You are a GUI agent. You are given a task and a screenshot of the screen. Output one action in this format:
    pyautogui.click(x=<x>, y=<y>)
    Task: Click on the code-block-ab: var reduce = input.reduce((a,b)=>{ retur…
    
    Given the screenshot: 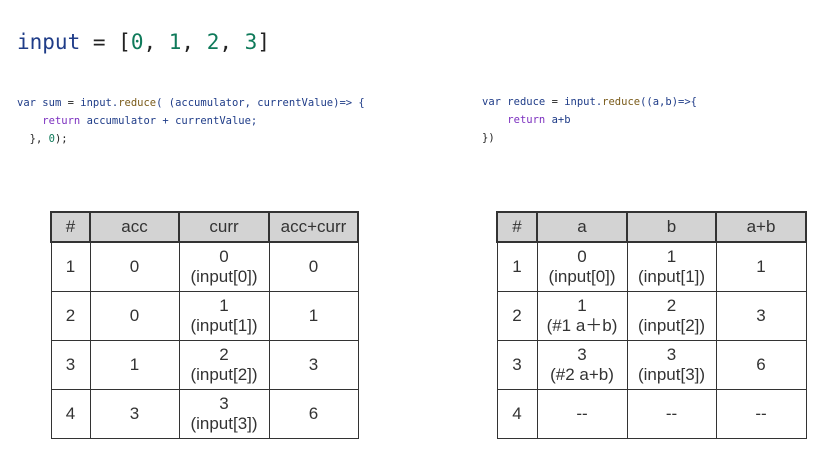 What is the action you would take?
    pyautogui.click(x=589, y=120)
    